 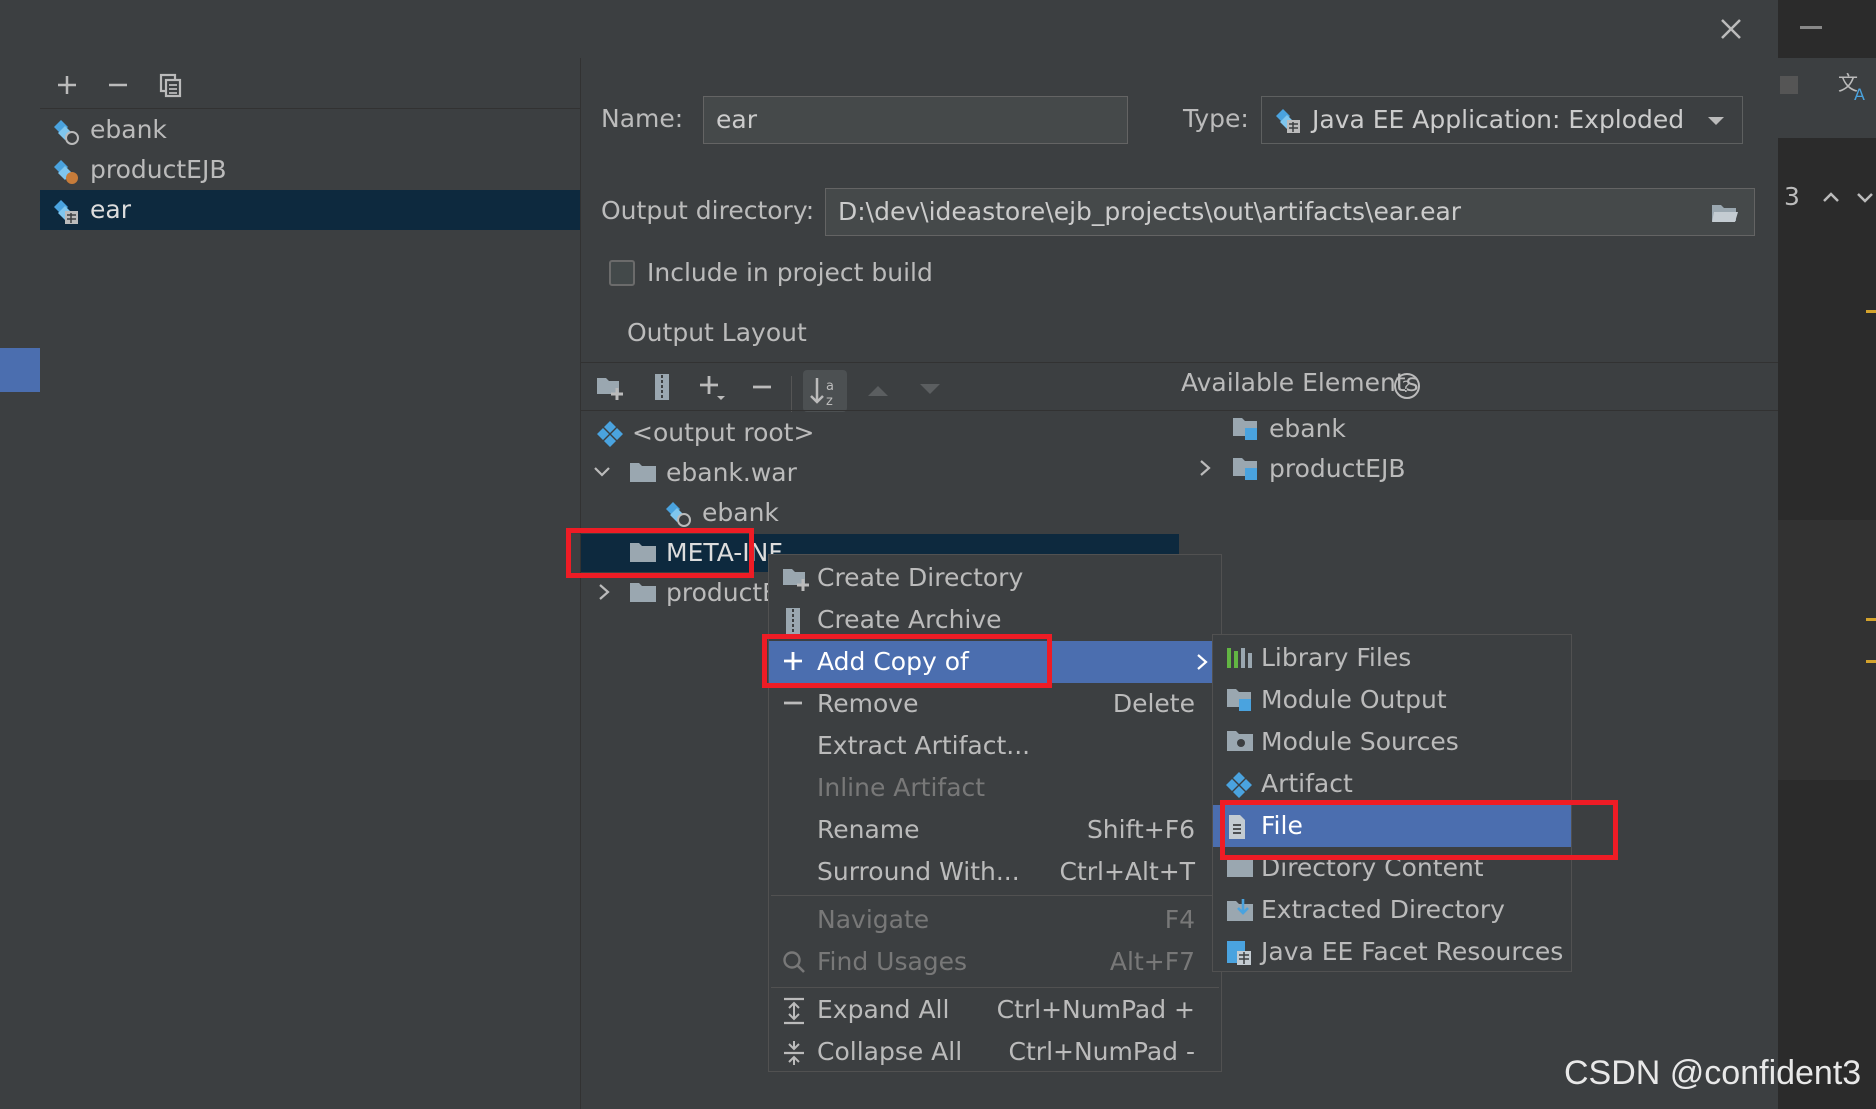 What do you see at coordinates (110, 209) in the screenshot?
I see `artifact-label: ear` at bounding box center [110, 209].